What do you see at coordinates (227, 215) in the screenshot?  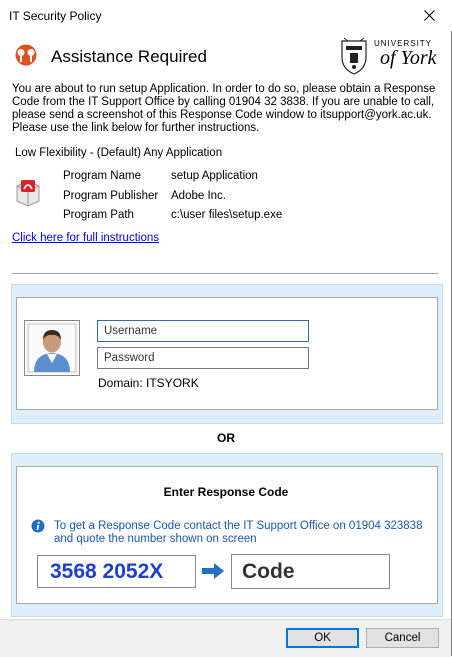 I see `program-path-value: c:\user files\setup.exe` at bounding box center [227, 215].